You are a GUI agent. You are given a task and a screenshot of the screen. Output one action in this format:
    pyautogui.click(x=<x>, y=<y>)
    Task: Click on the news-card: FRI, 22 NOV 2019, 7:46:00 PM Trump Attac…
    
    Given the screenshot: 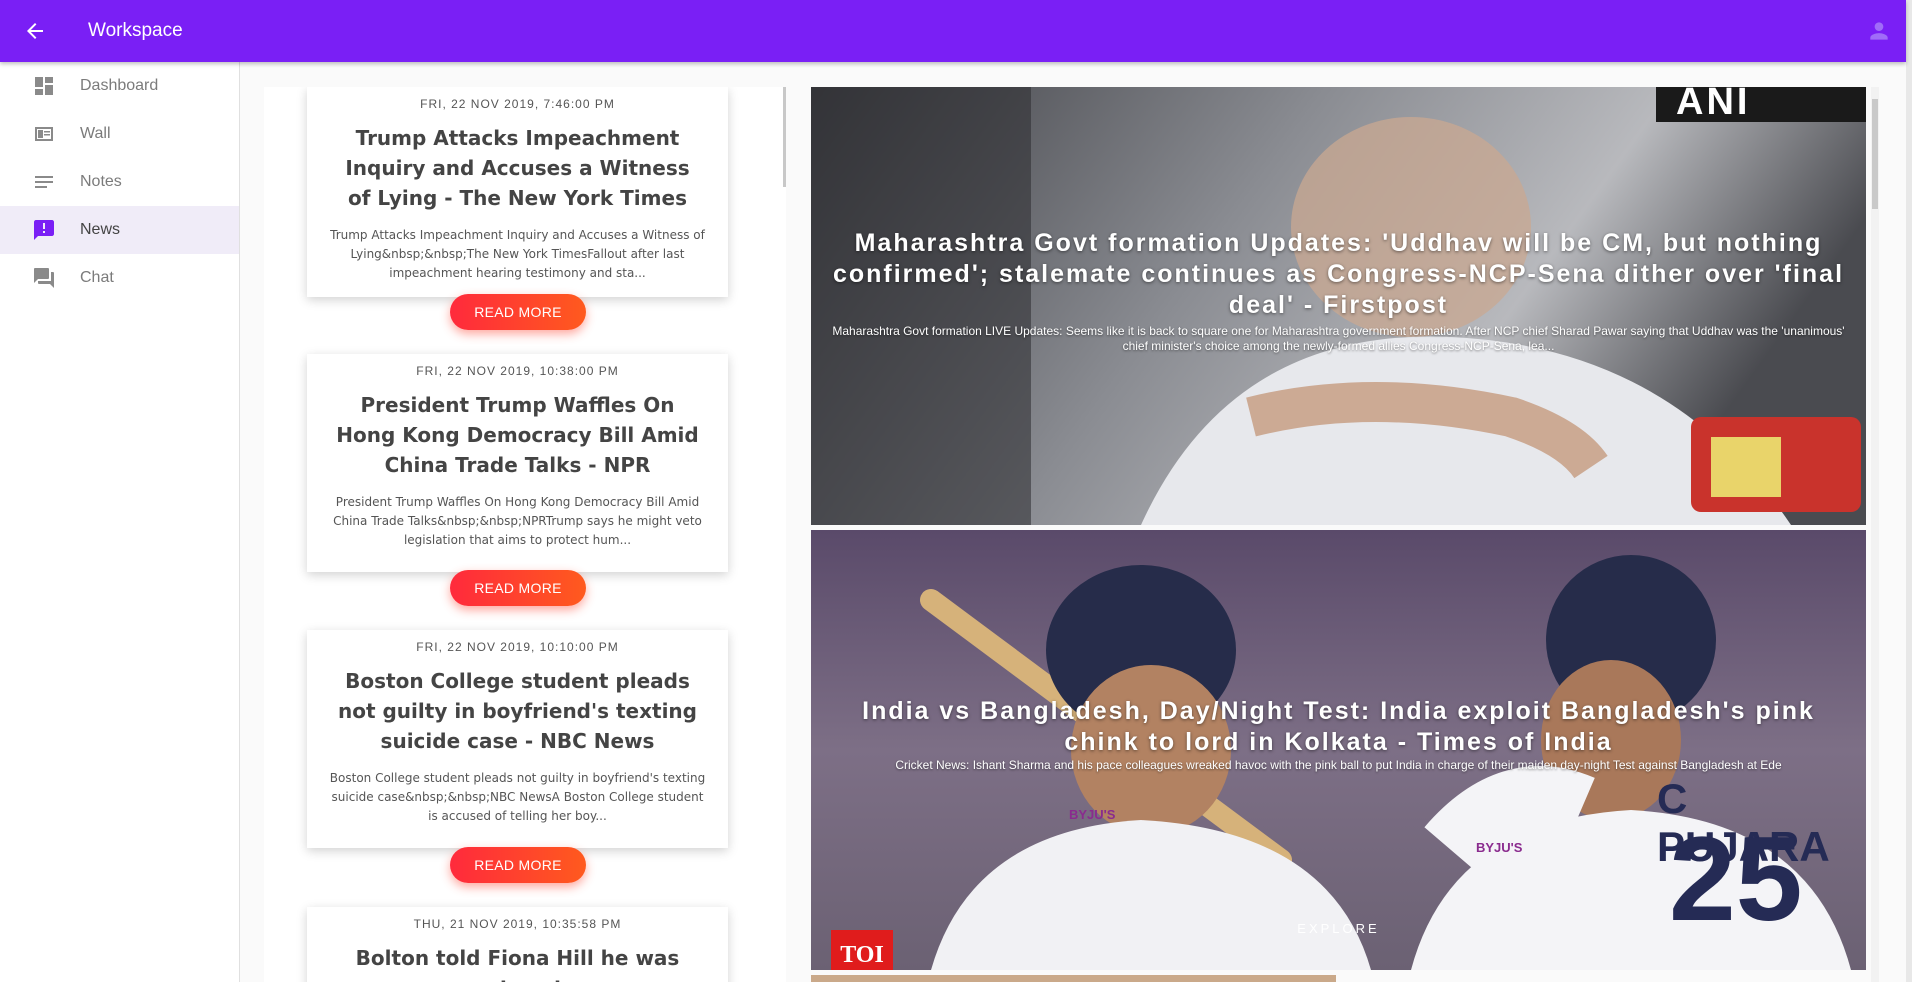 What is the action you would take?
    pyautogui.click(x=517, y=192)
    